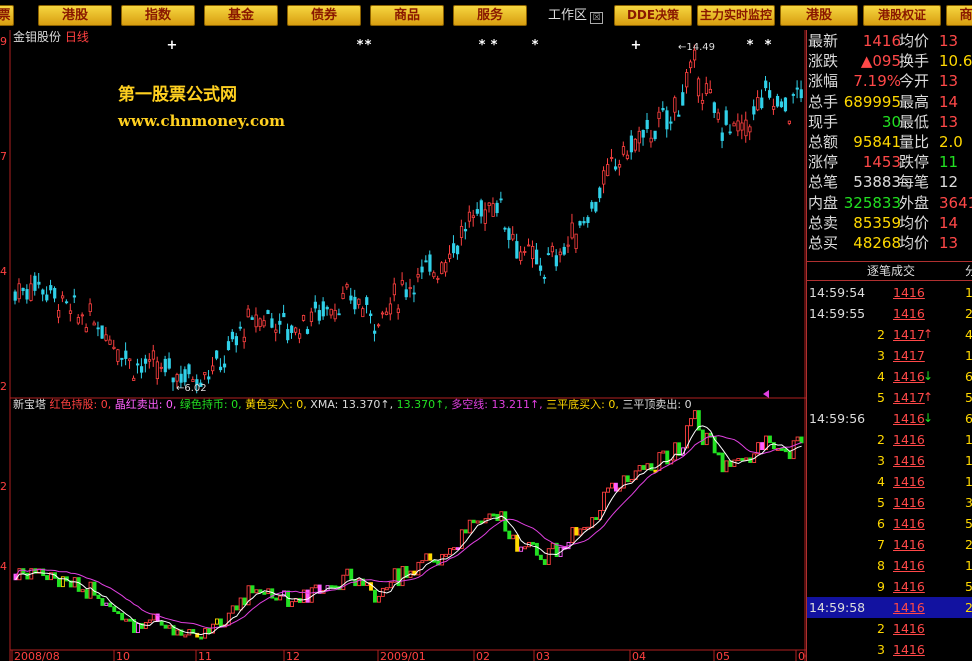 This screenshot has height=661, width=972. Describe the element at coordinates (881, 460) in the screenshot. I see `tick-volume: 3` at that location.